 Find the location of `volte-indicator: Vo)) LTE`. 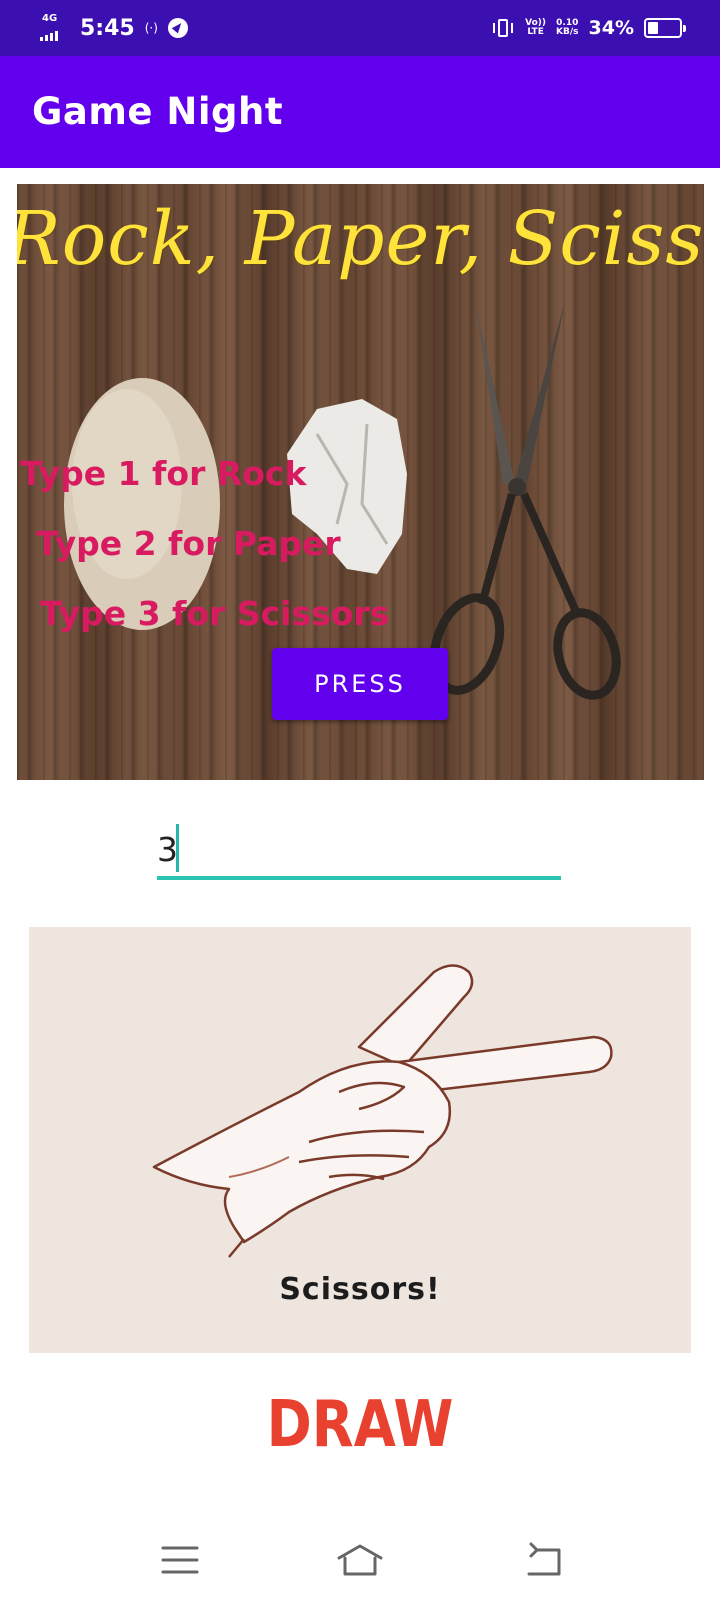

volte-indicator: Vo)) LTE is located at coordinates (535, 28).